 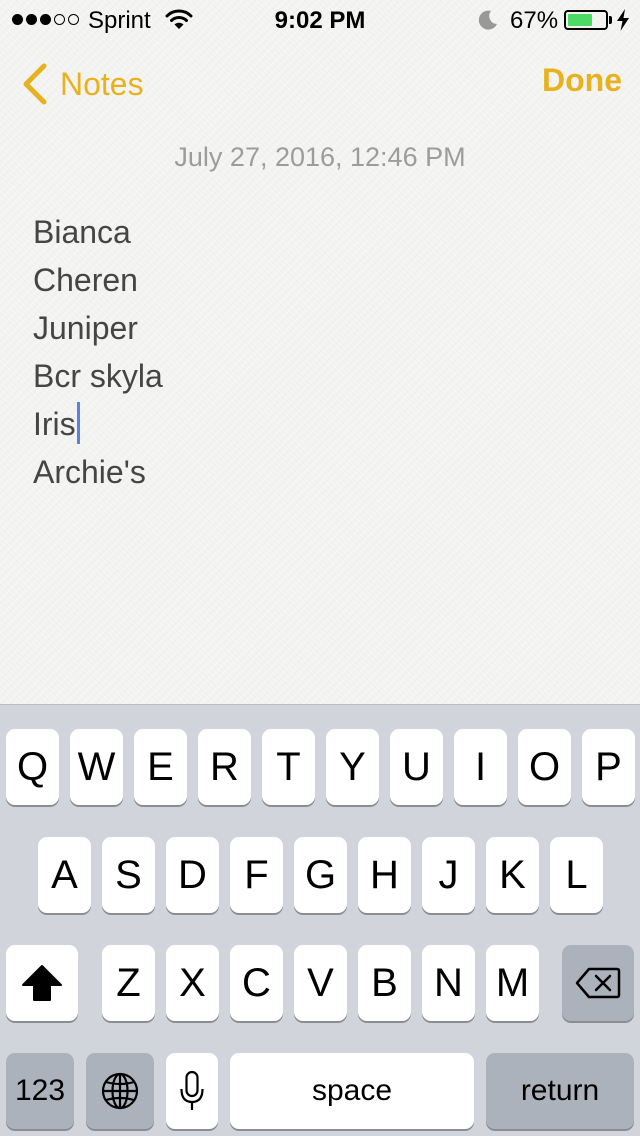 I want to click on key-a: A, so click(x=64, y=875).